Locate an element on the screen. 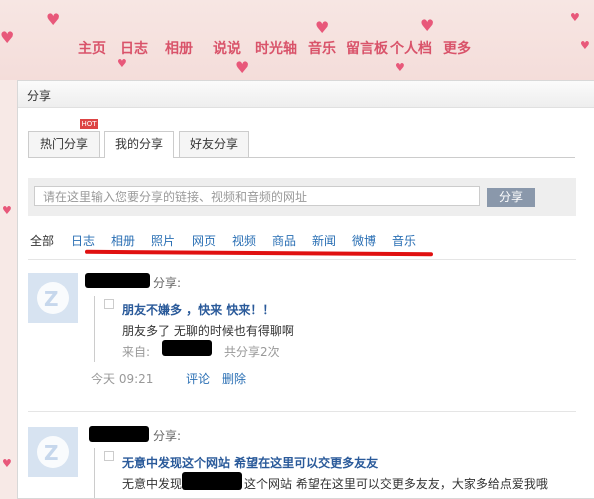 This screenshot has height=499, width=594. tab-my-shares: 我的分享 is located at coordinates (139, 144).